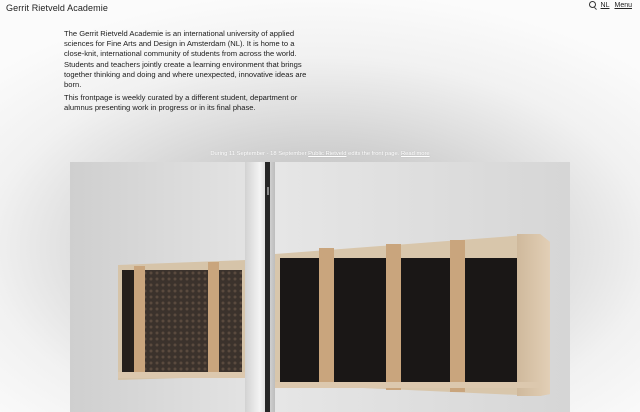 This screenshot has height=412, width=640. I want to click on menu-link: Menu, so click(623, 5).